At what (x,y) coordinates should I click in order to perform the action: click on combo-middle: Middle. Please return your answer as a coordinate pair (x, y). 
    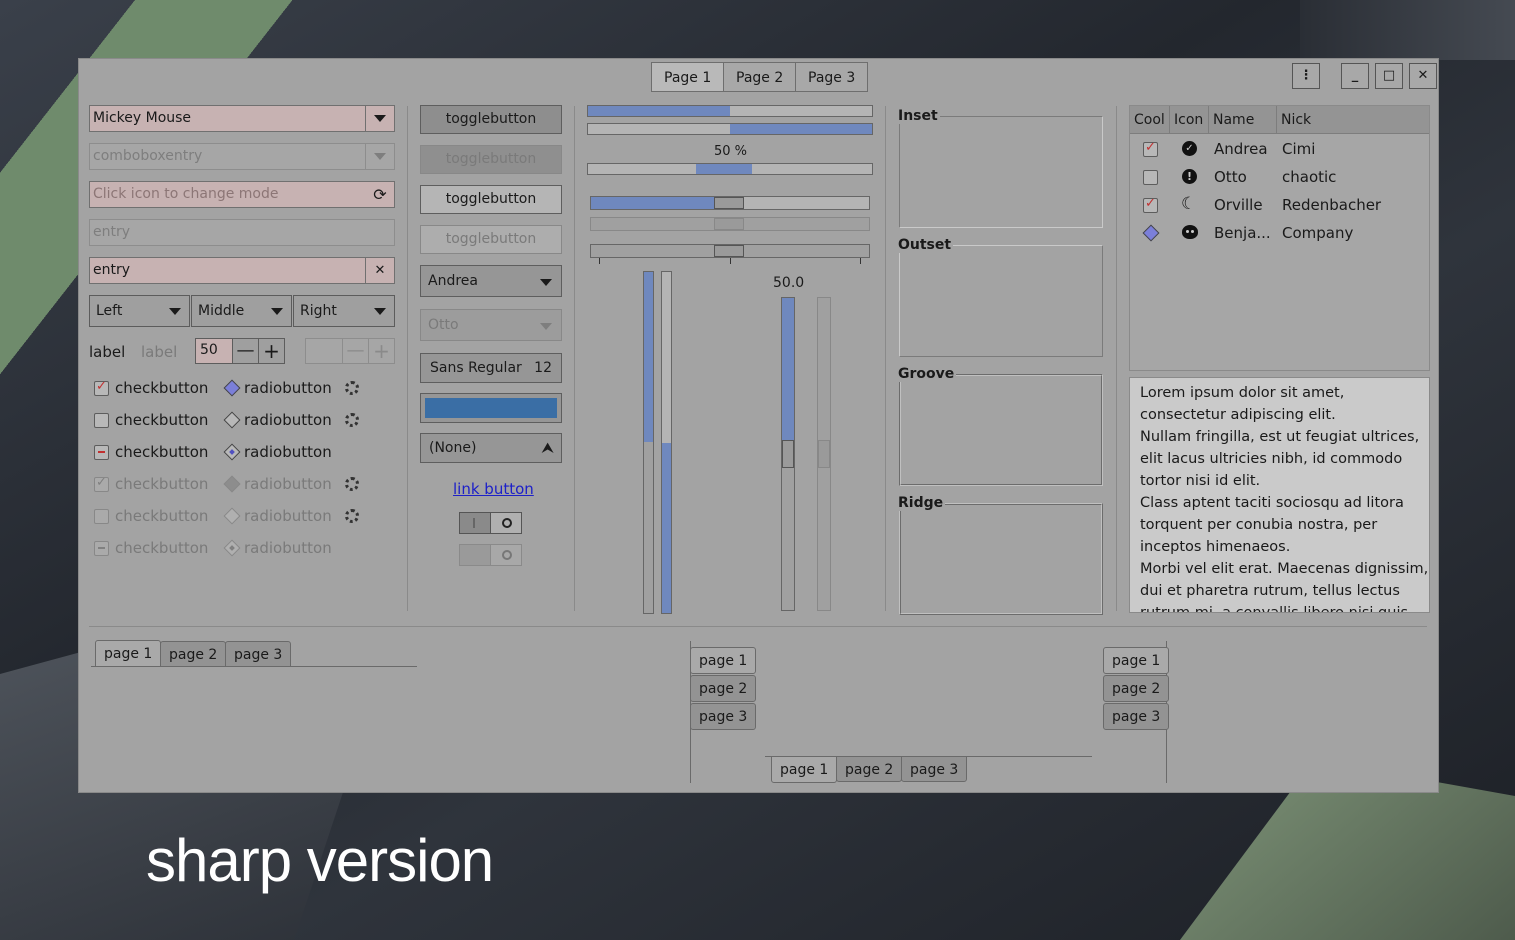
    Looking at the image, I should click on (241, 311).